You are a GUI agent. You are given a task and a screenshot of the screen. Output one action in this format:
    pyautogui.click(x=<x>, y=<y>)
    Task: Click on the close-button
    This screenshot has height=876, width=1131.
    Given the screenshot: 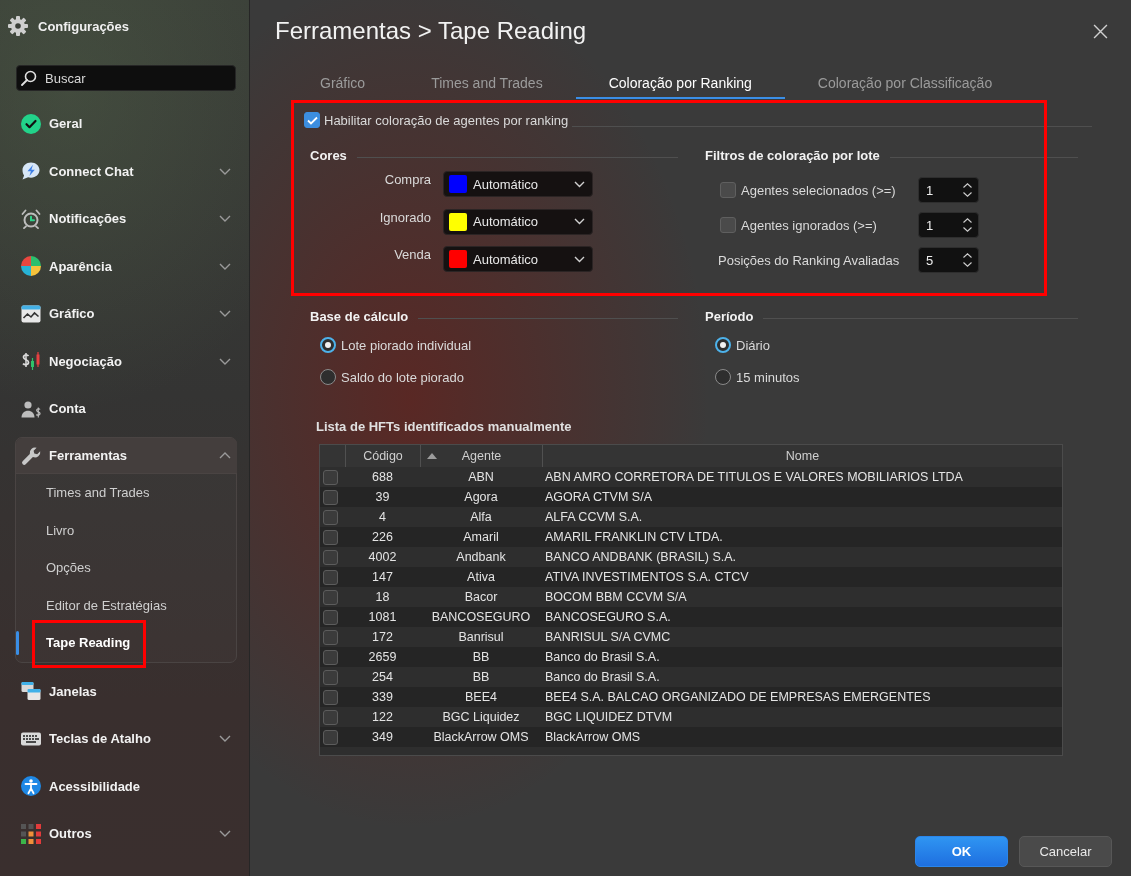 What is the action you would take?
    pyautogui.click(x=1100, y=31)
    